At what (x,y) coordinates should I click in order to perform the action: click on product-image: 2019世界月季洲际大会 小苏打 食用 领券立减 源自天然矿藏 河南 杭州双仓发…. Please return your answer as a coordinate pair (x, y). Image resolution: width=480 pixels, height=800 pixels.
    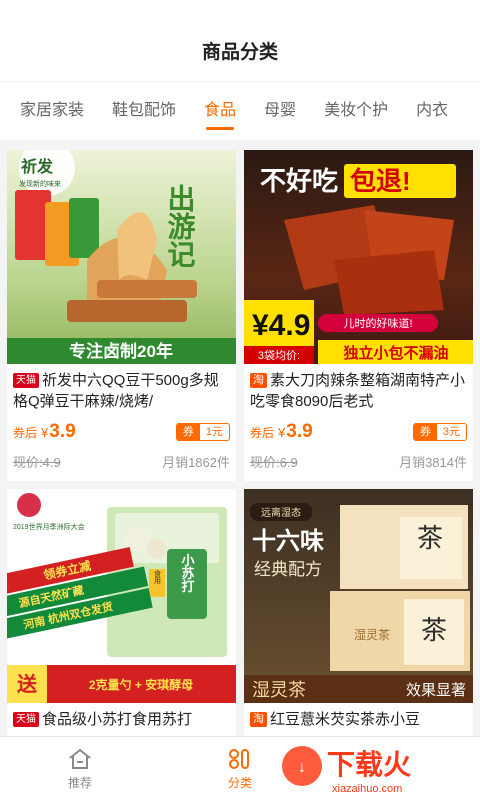
    Looking at the image, I should click on (121, 596).